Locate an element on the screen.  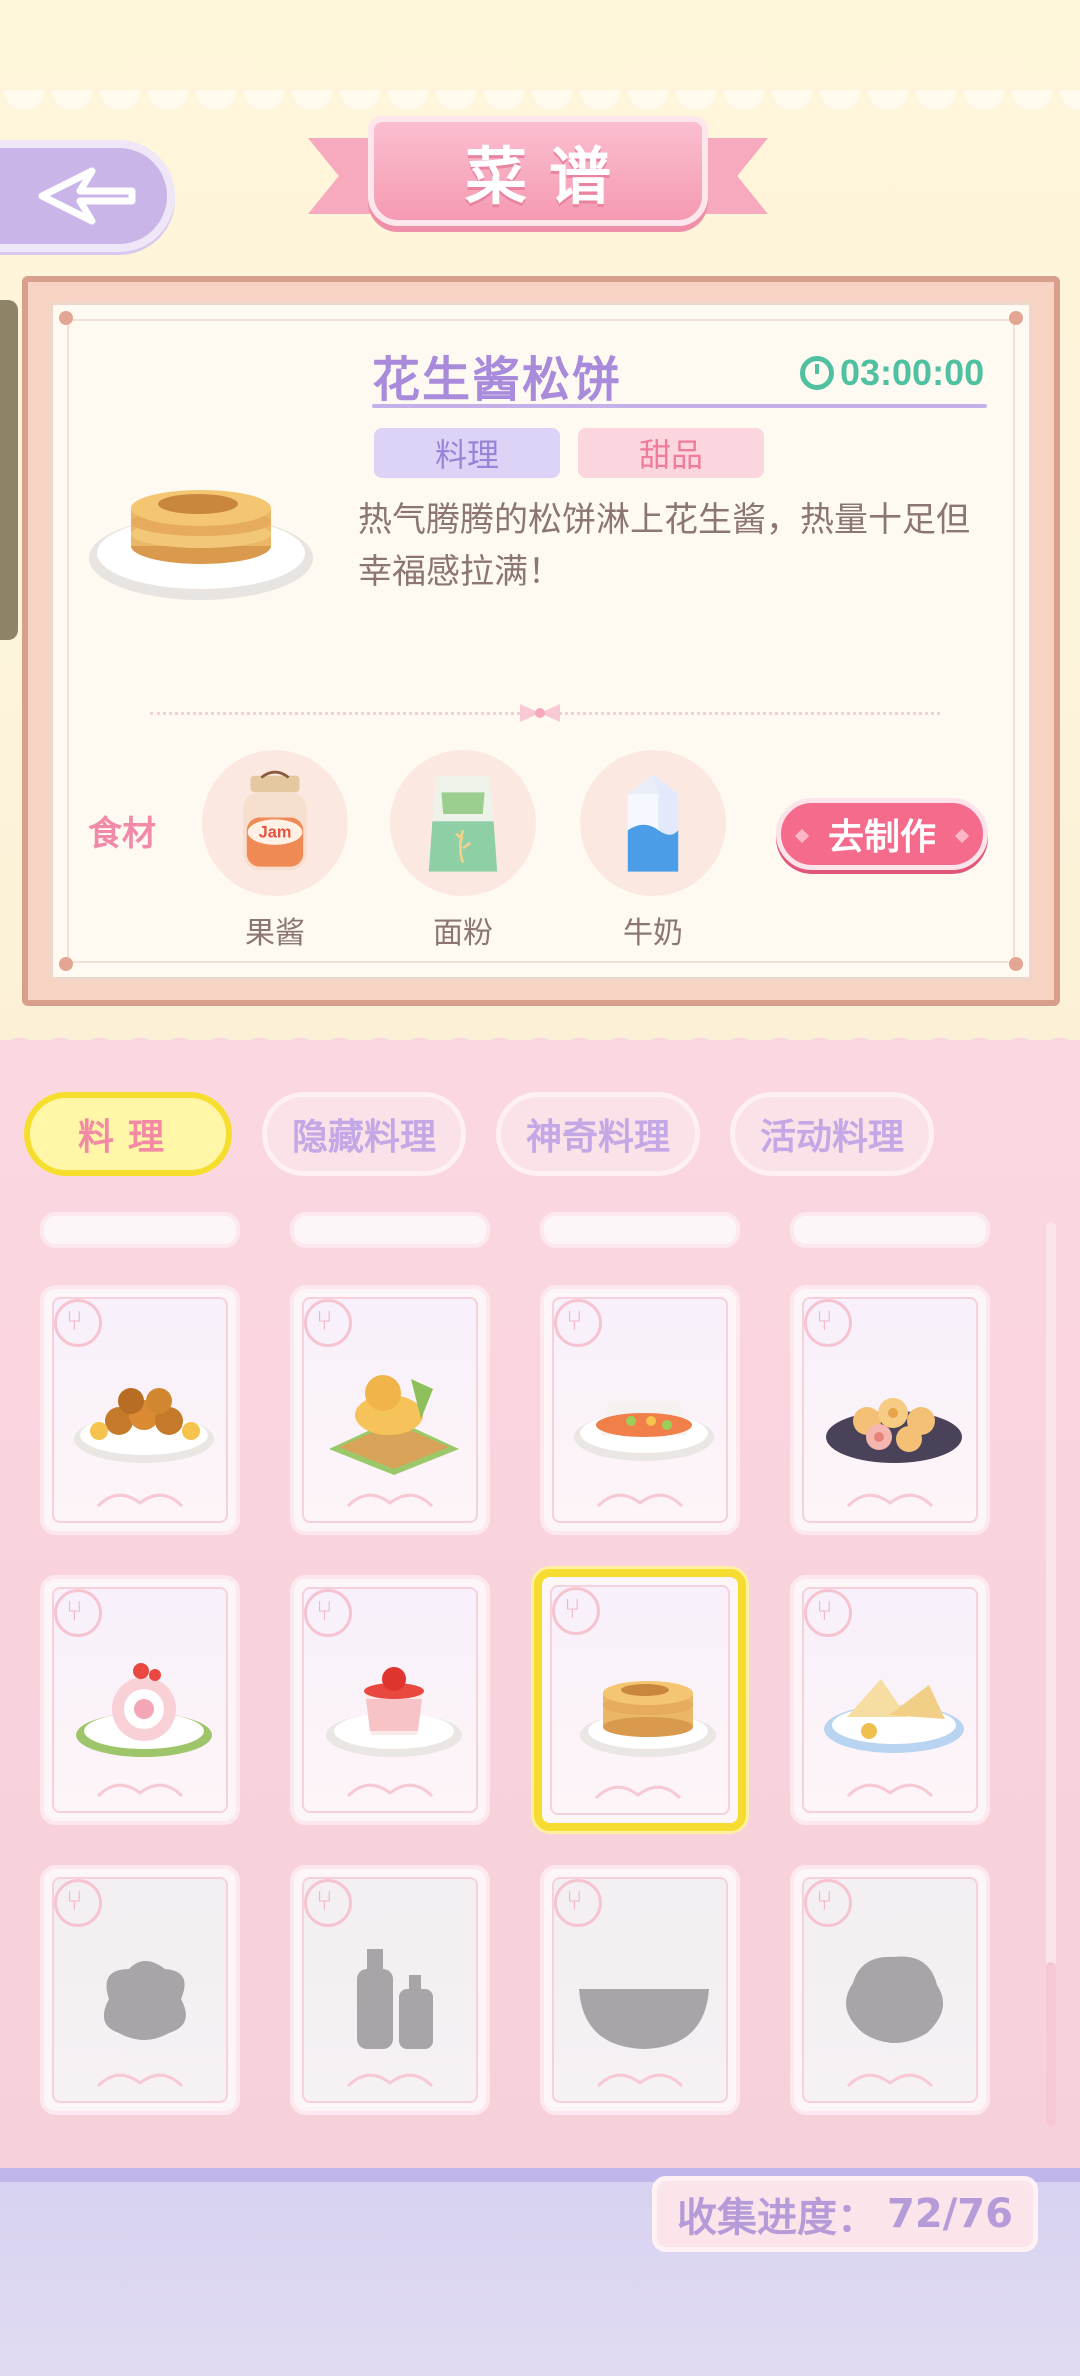
rolled-pastry-dish-icon is located at coordinates (894, 1430).